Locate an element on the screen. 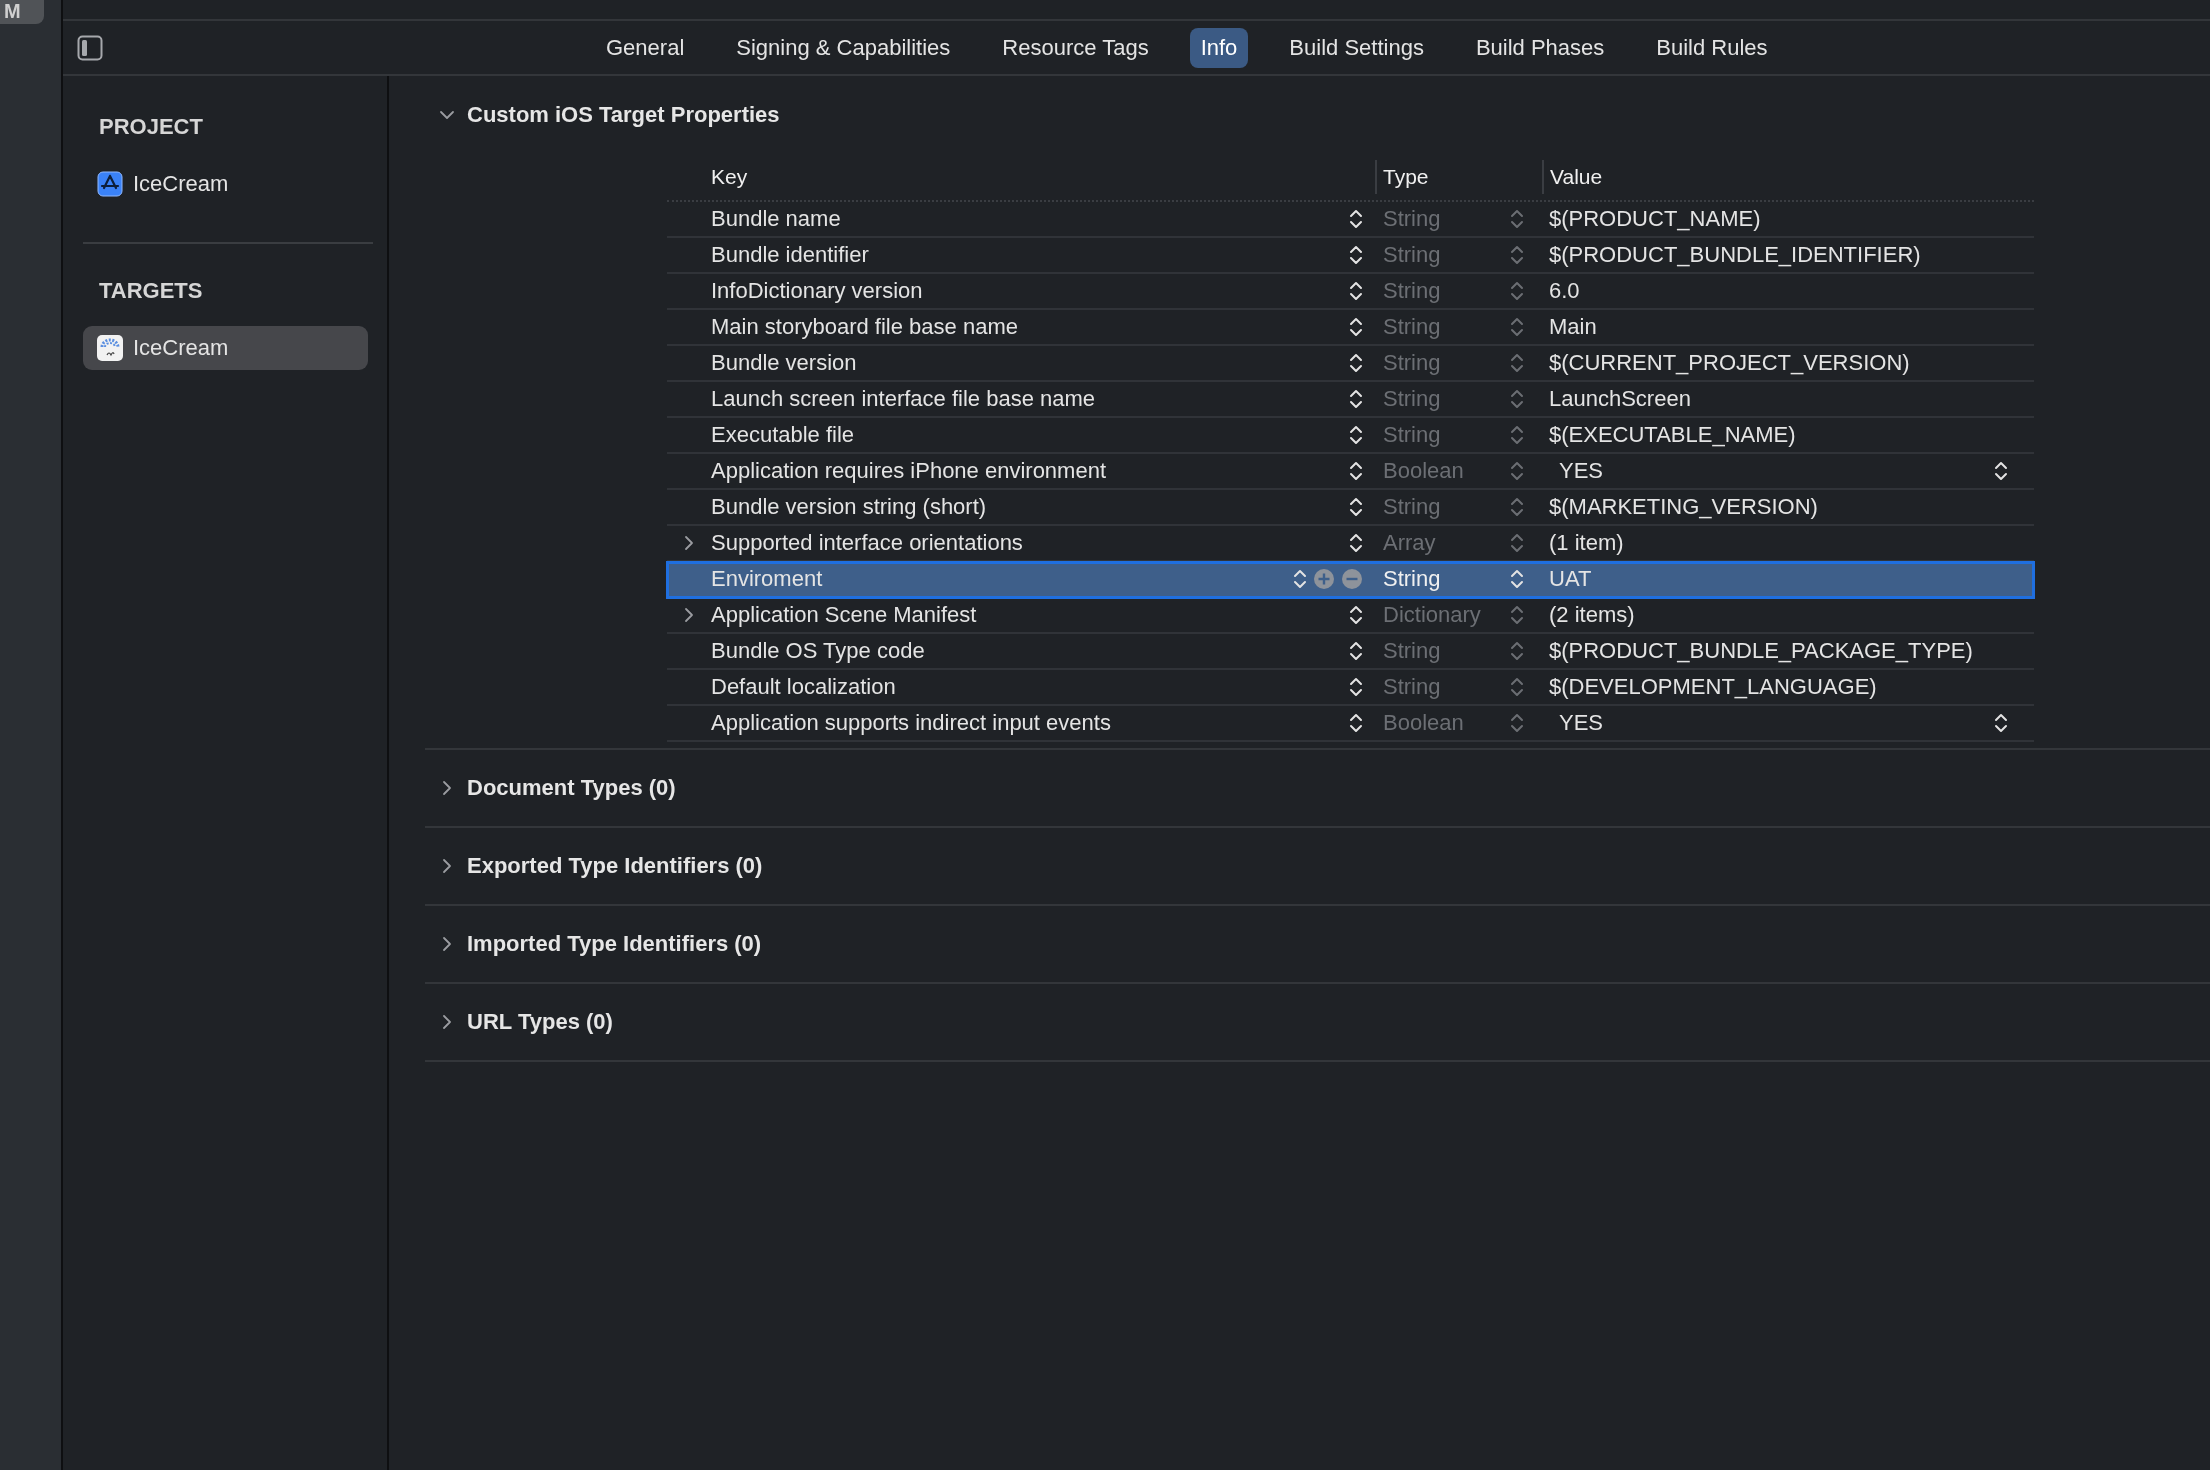 The height and width of the screenshot is (1470, 2210). section-title: Exported Type Identifiers (0) is located at coordinates (615, 866).